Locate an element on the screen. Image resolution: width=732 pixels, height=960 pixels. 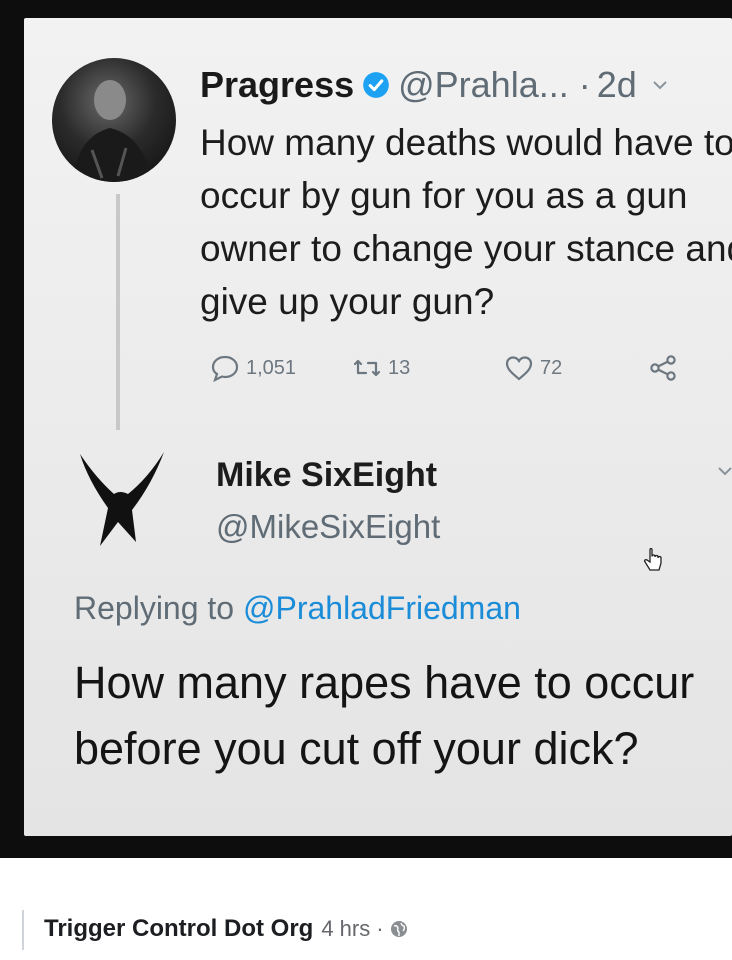
avatar is located at coordinates (114, 120).